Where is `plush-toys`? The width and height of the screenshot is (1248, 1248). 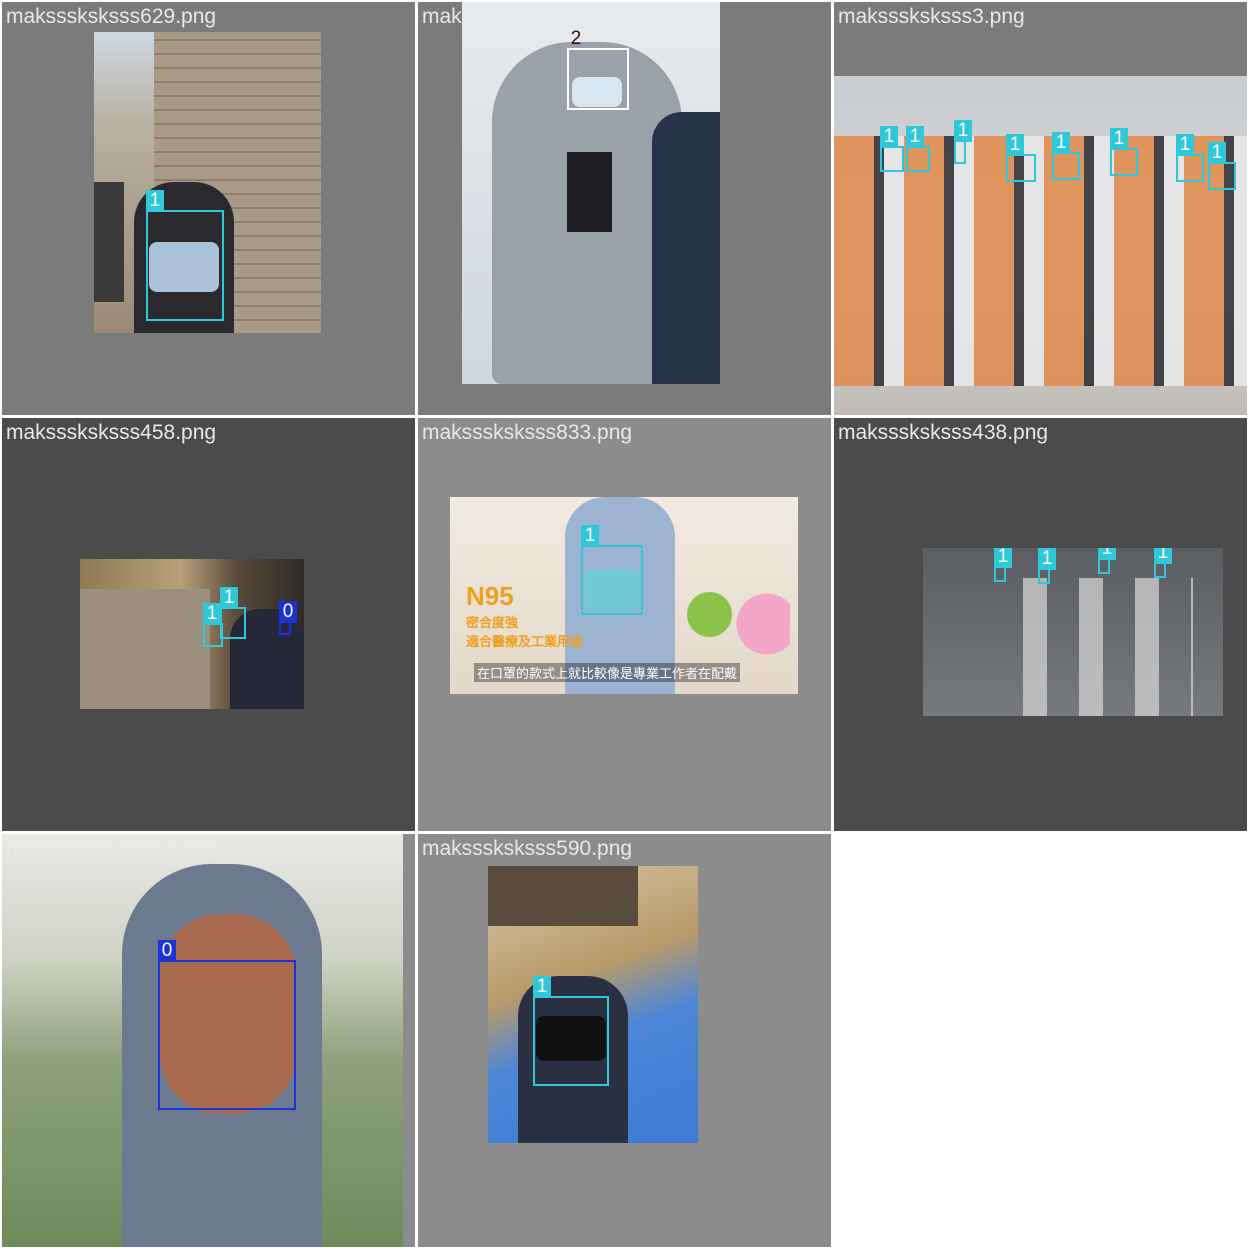 plush-toys is located at coordinates (732, 614).